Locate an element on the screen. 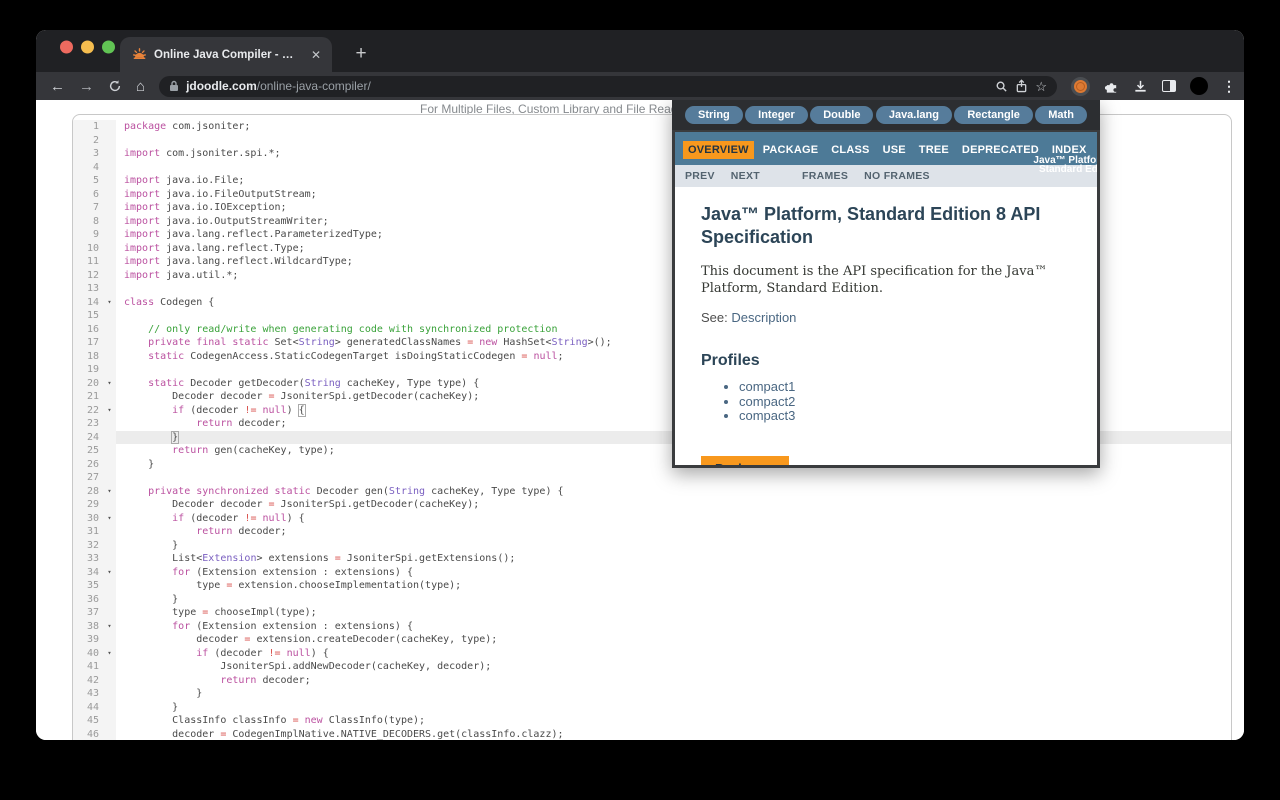 This screenshot has height=800, width=1280. javadoc-subnav-next: NEXT is located at coordinates (745, 176).